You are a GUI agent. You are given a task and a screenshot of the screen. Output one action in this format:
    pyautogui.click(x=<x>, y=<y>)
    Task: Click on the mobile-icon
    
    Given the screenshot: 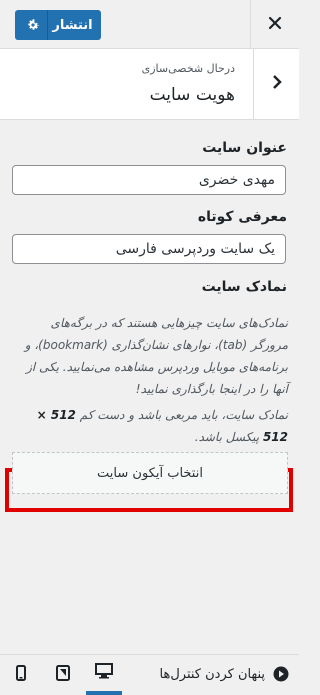 What is the action you would take?
    pyautogui.click(x=21, y=675)
    